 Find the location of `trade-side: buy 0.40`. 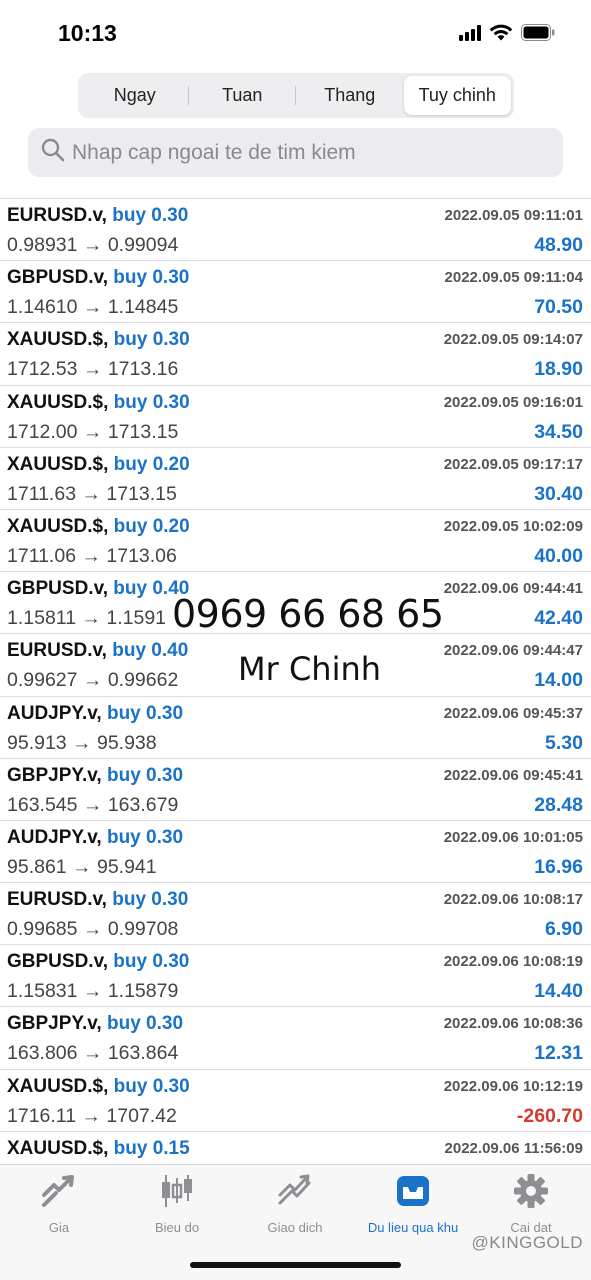

trade-side: buy 0.40 is located at coordinates (150, 651).